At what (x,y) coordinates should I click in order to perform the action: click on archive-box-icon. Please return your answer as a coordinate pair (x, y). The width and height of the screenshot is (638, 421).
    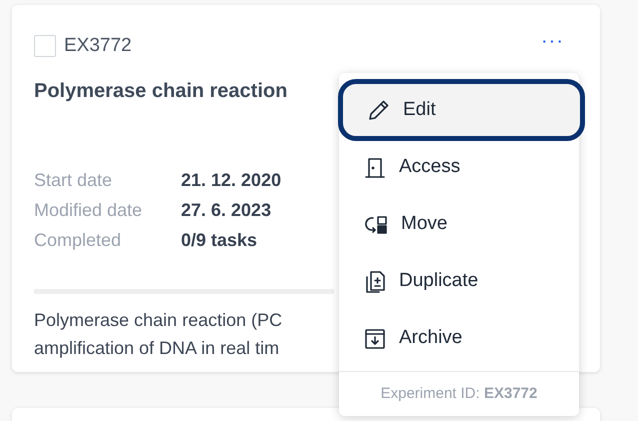
    Looking at the image, I should click on (375, 338).